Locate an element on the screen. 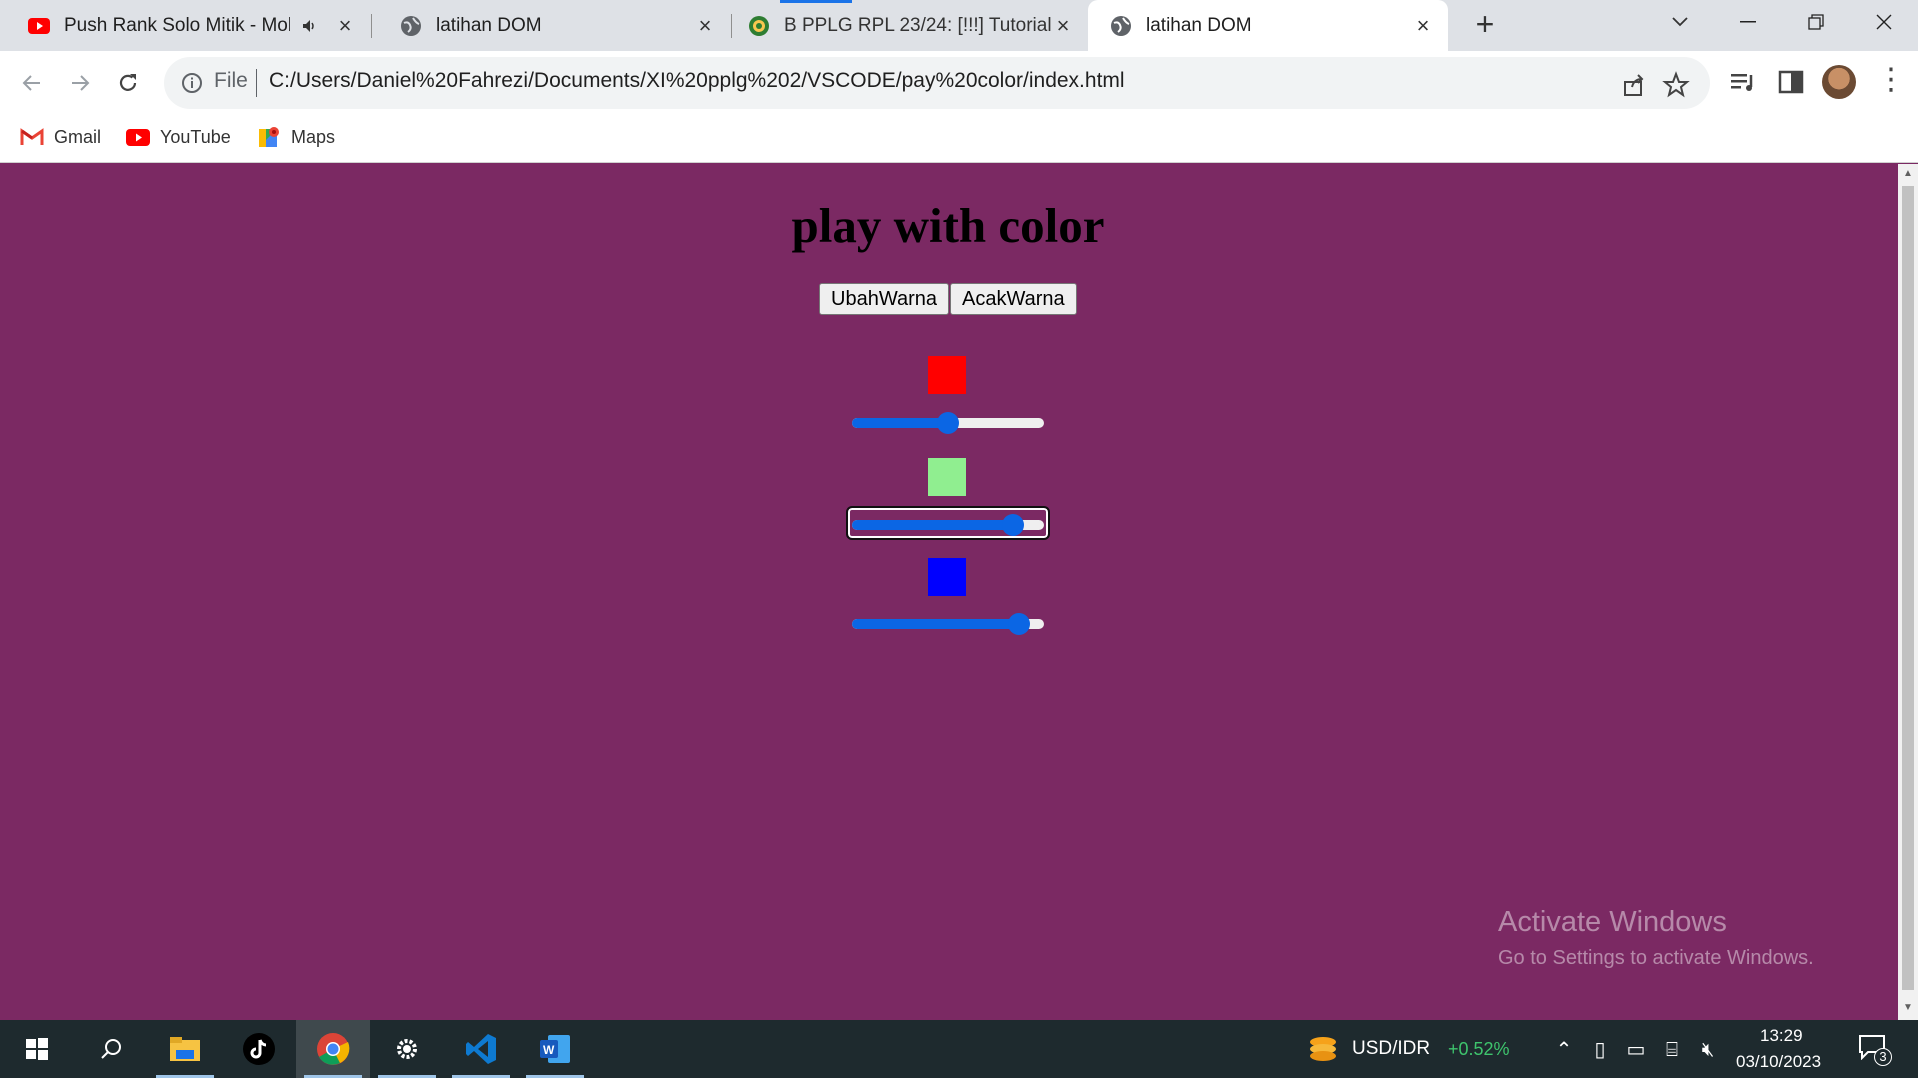  button-row: UbahWarna AcakWarna is located at coordinates (948, 299).